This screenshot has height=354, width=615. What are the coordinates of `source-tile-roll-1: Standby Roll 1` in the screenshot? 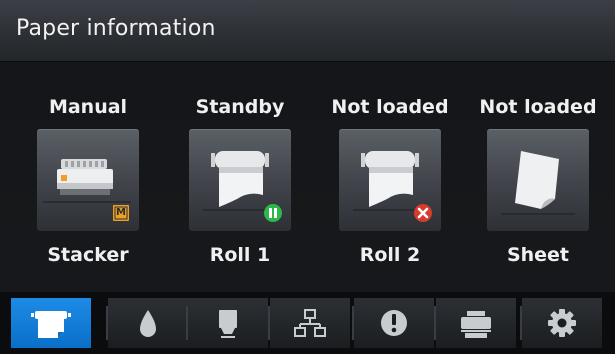 It's located at (240, 187).